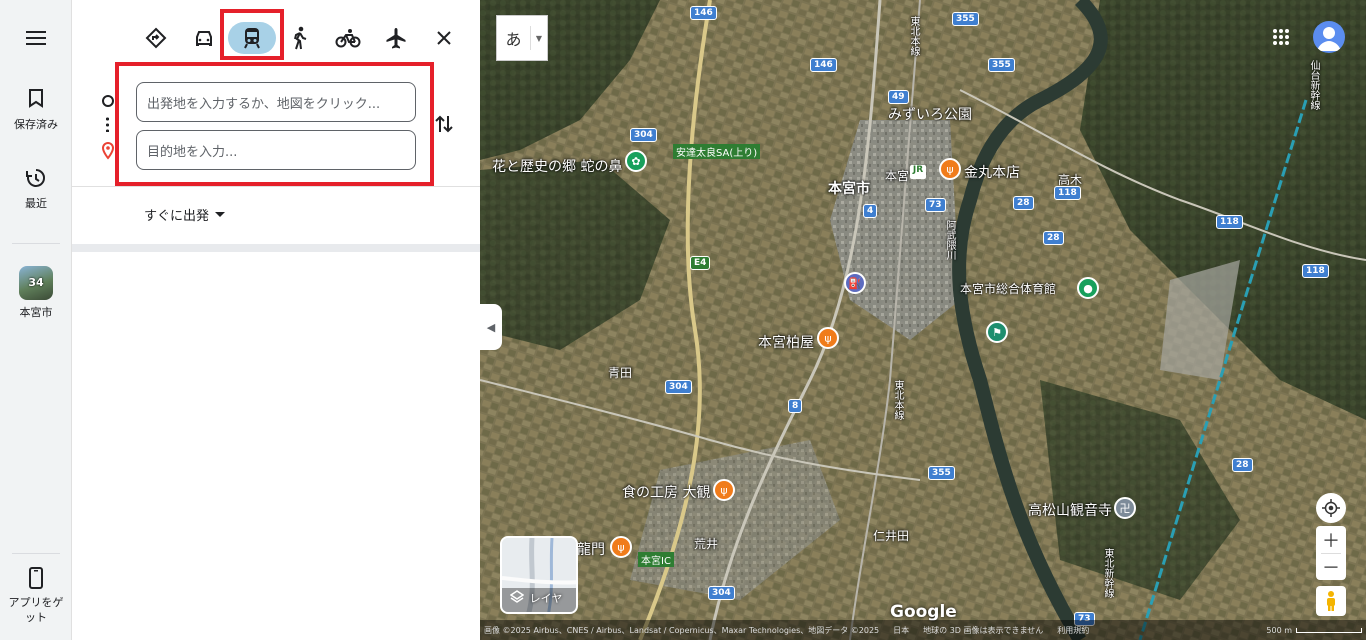  What do you see at coordinates (1329, 630) in the screenshot?
I see `scale-line` at bounding box center [1329, 630].